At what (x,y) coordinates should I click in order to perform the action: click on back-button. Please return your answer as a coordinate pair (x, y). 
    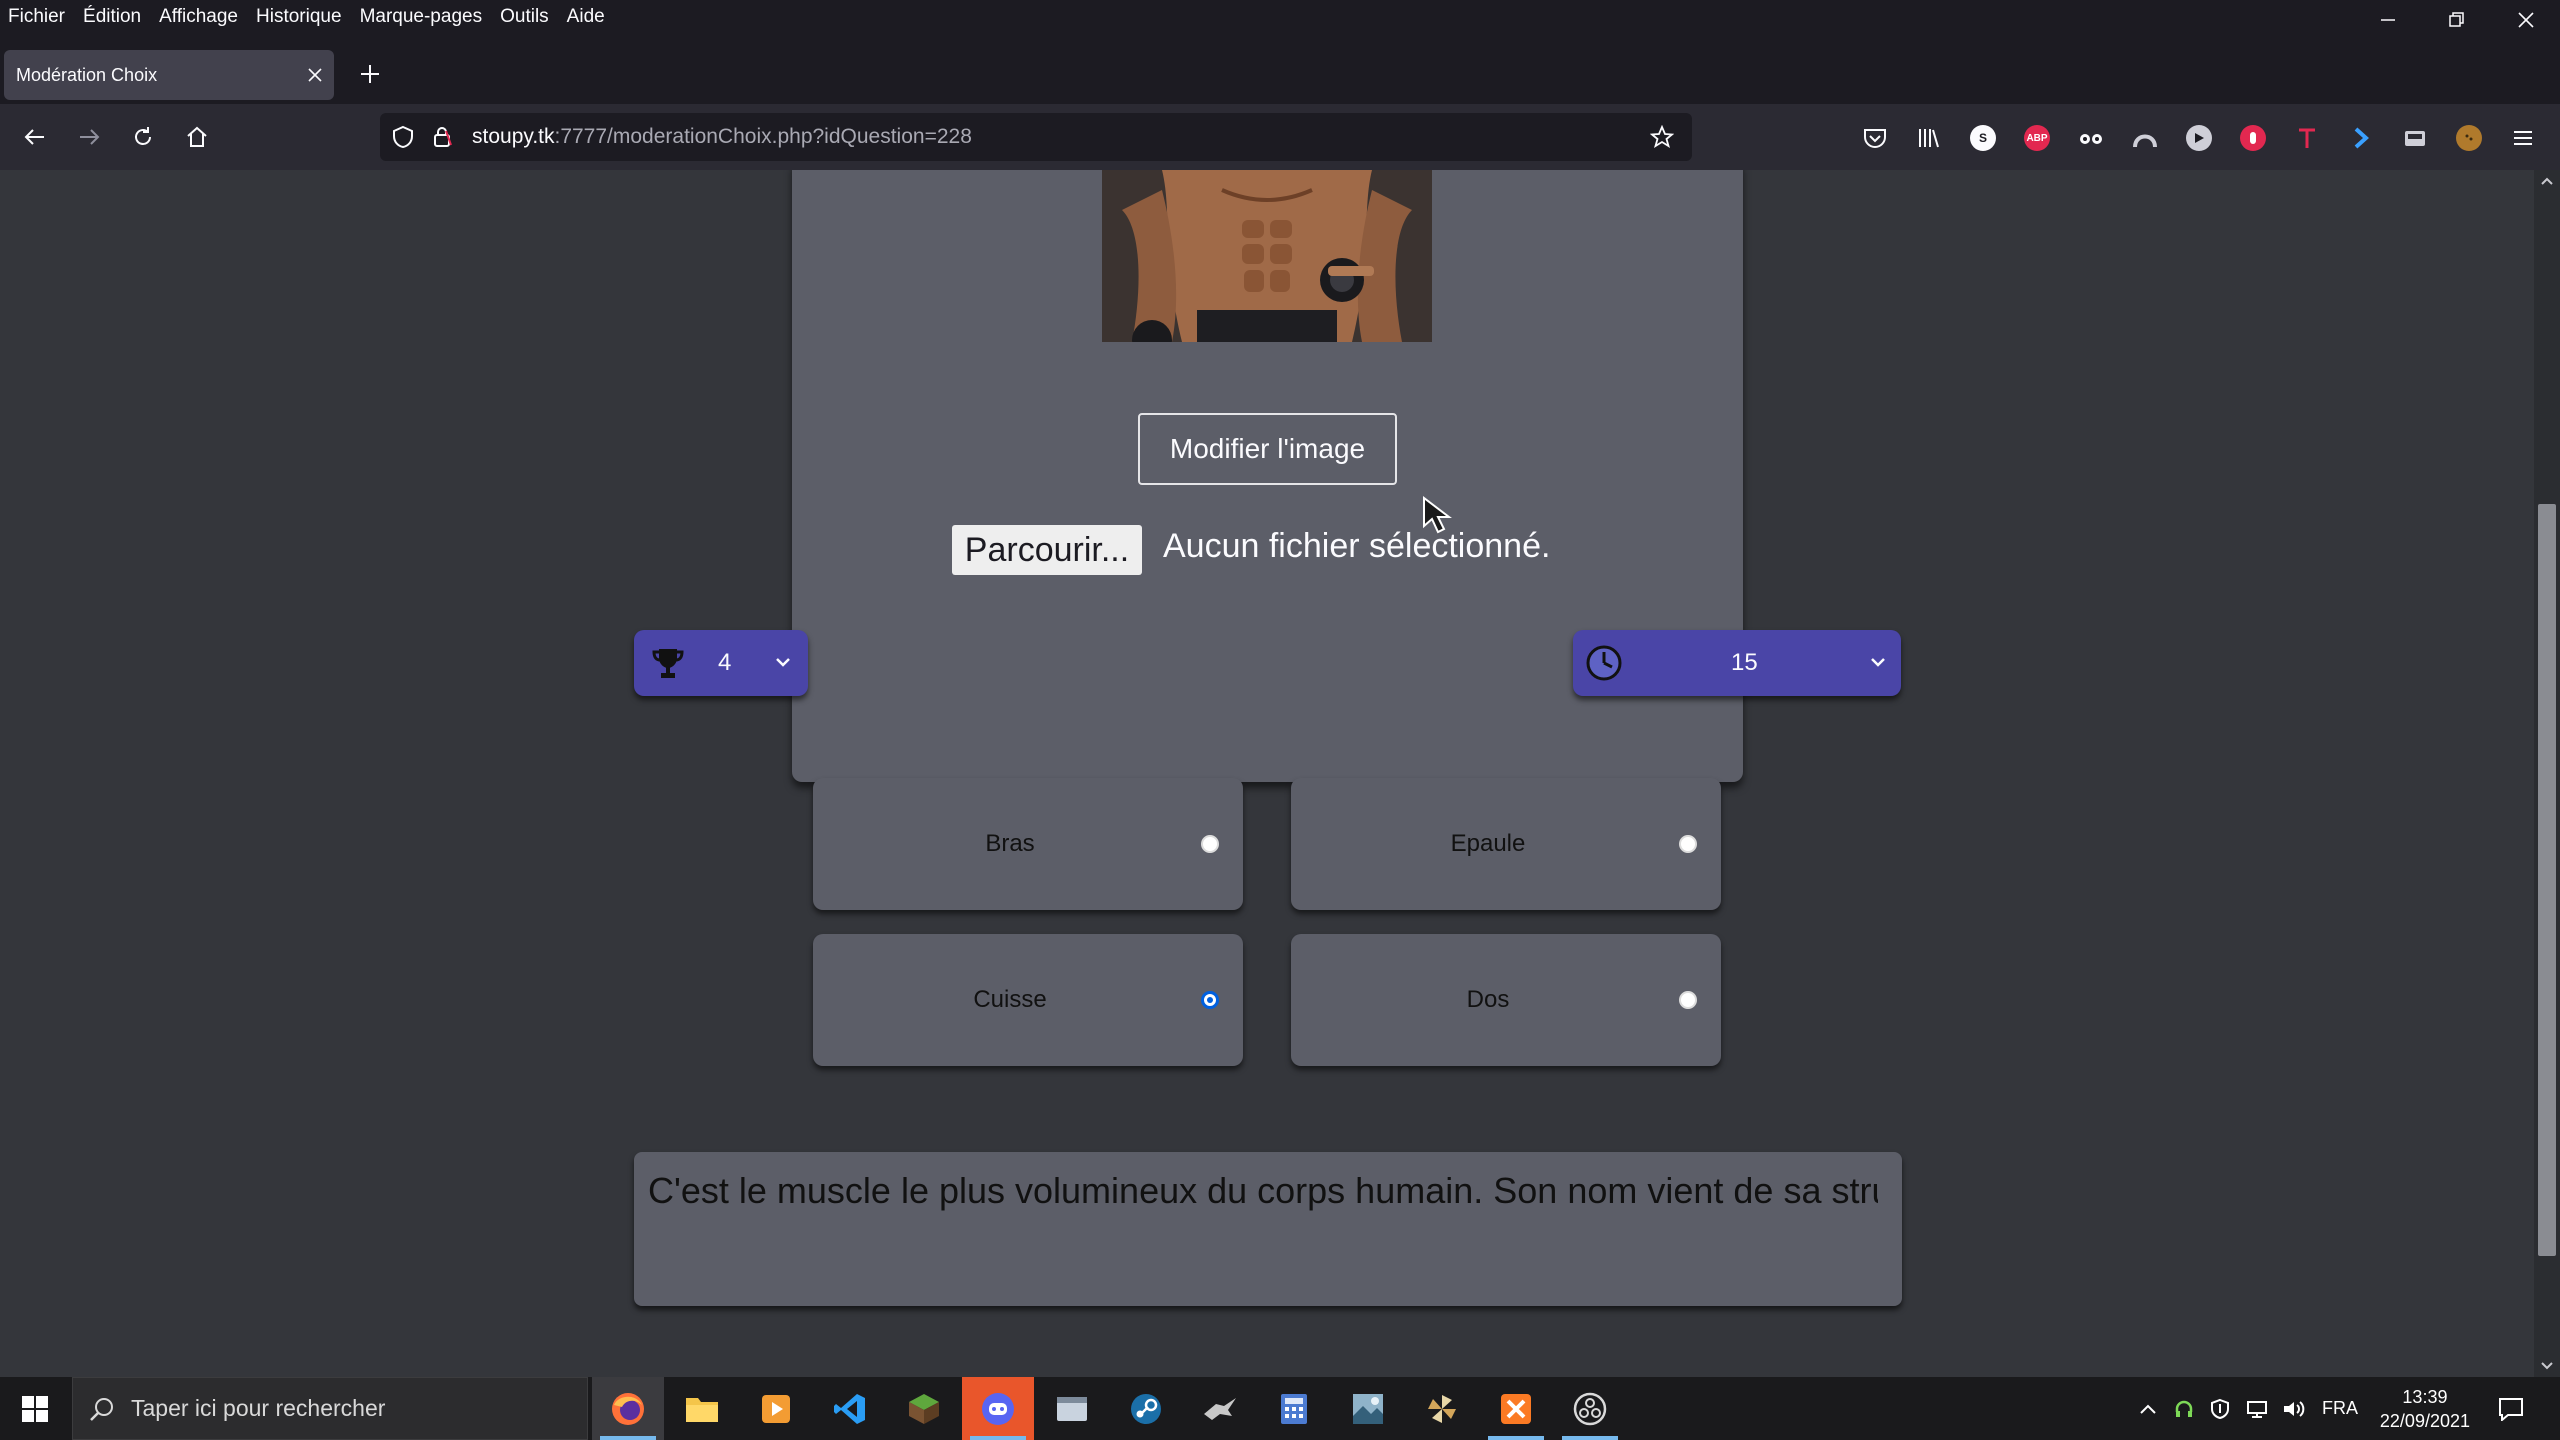
    Looking at the image, I should click on (35, 137).